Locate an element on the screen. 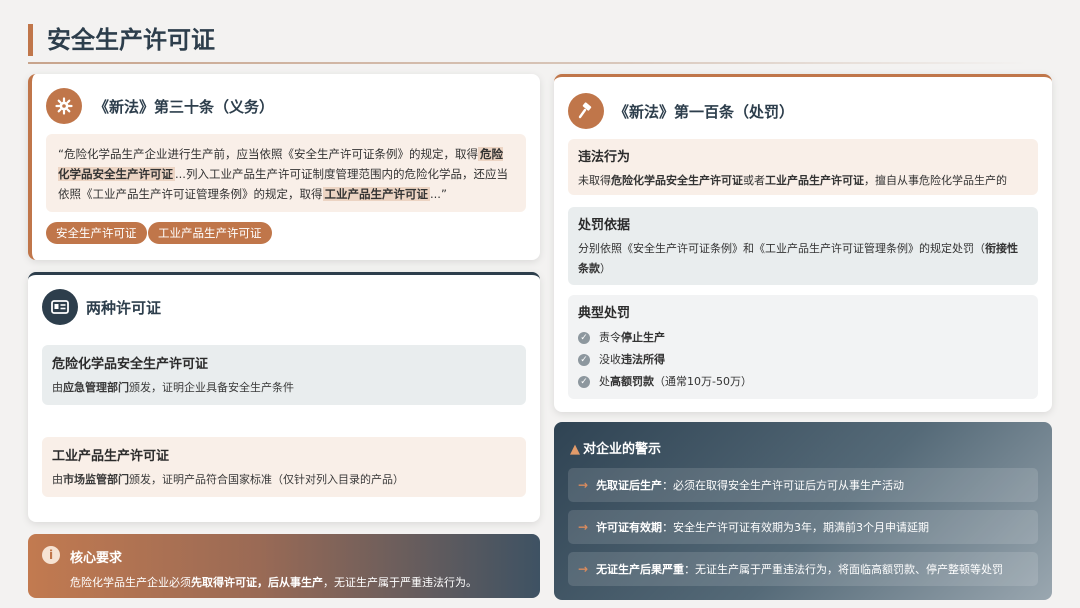  two-permits-heading: 两种许可证 is located at coordinates (124, 308).